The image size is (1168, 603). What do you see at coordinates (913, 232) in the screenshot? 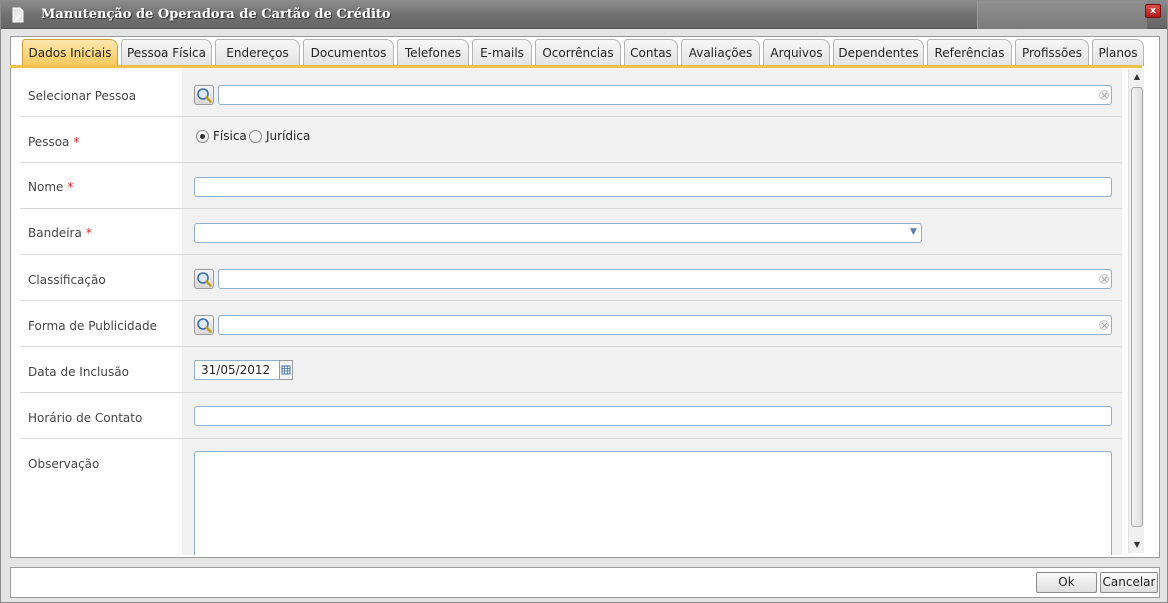
I see `chevron-down-icon: ▼` at bounding box center [913, 232].